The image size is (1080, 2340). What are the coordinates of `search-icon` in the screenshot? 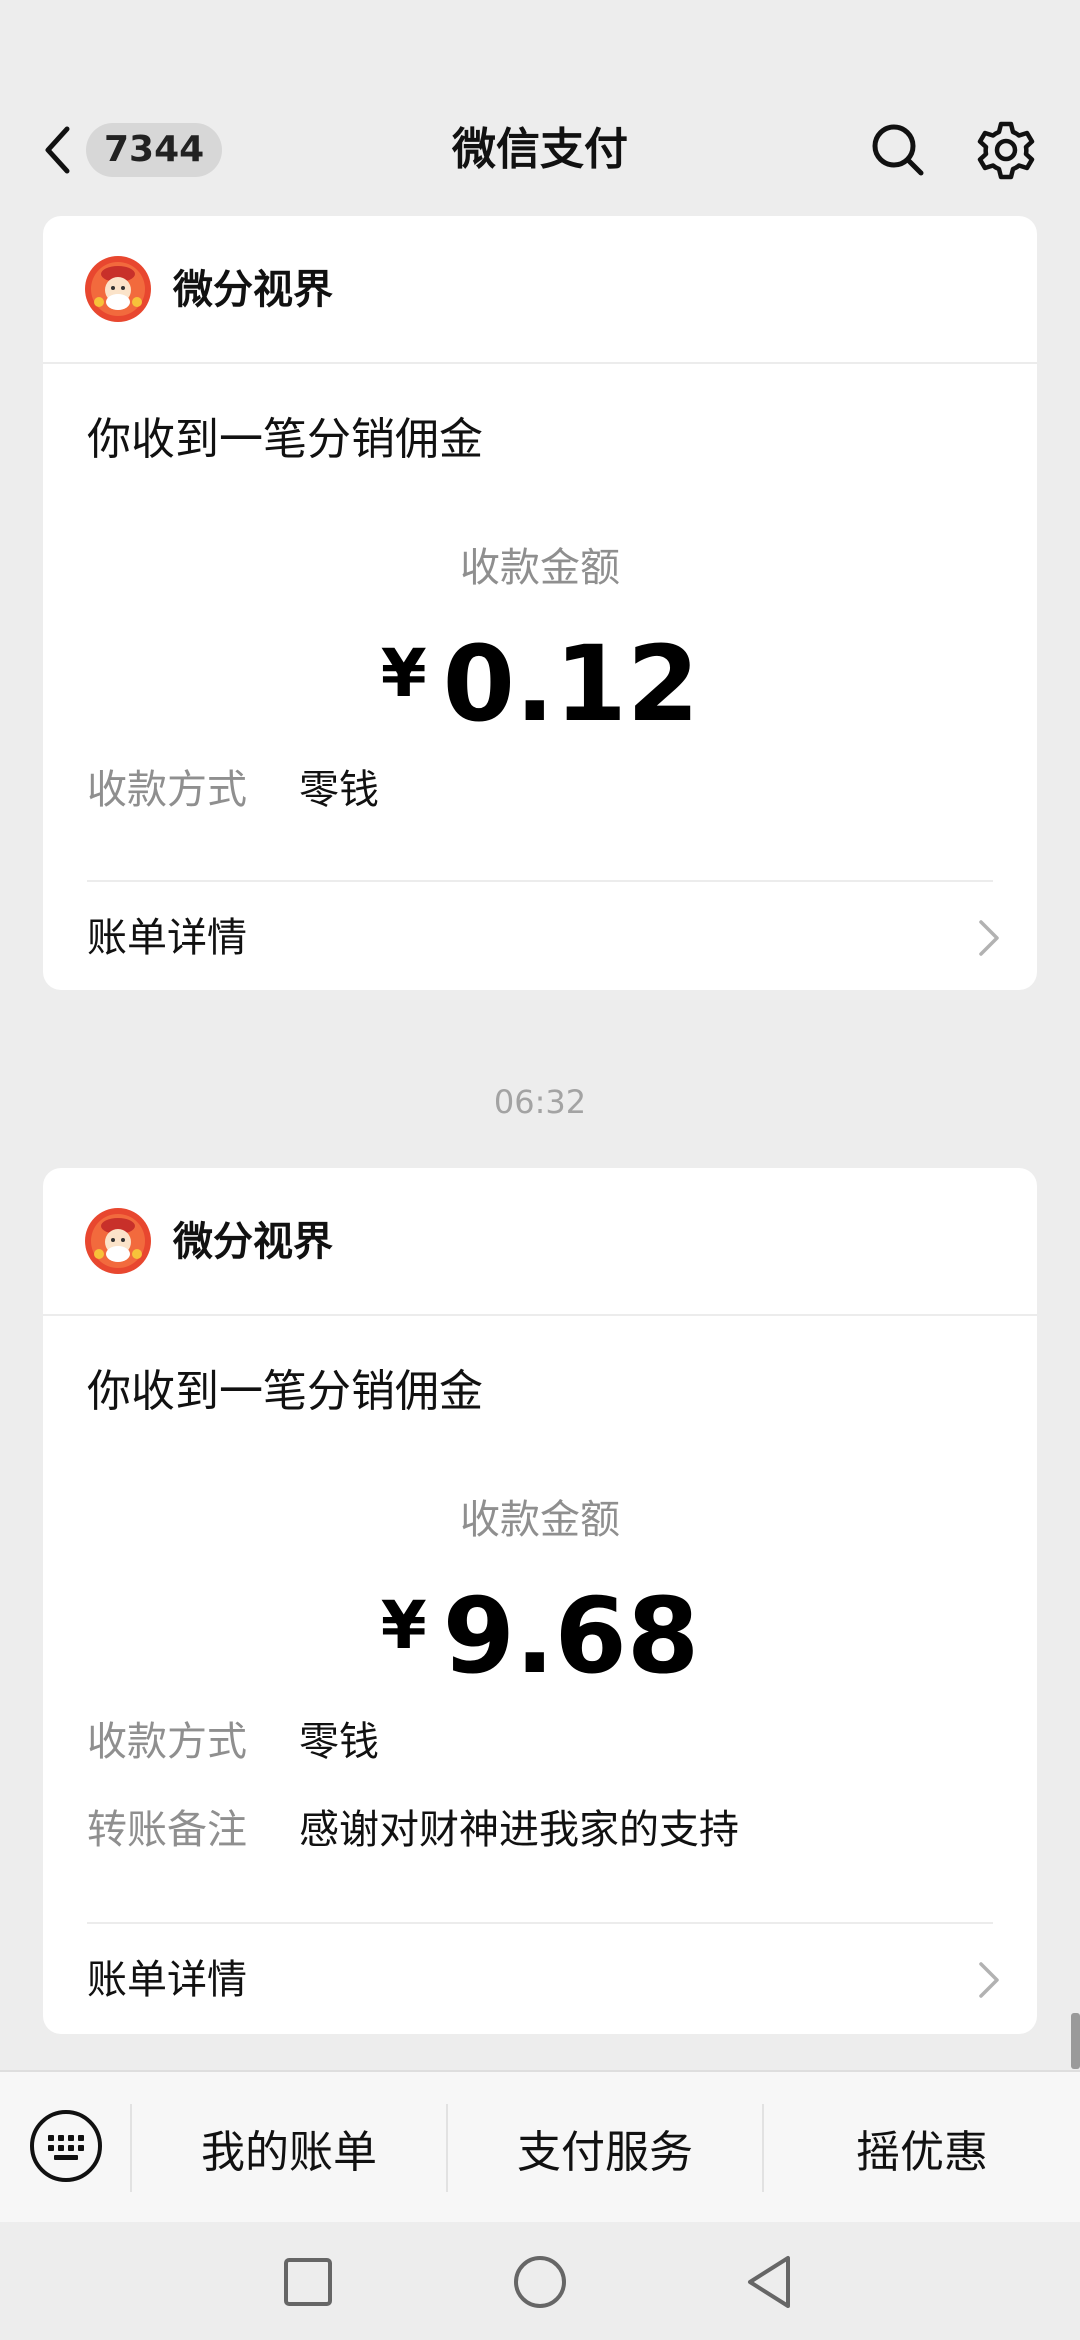 It's located at (898, 150).